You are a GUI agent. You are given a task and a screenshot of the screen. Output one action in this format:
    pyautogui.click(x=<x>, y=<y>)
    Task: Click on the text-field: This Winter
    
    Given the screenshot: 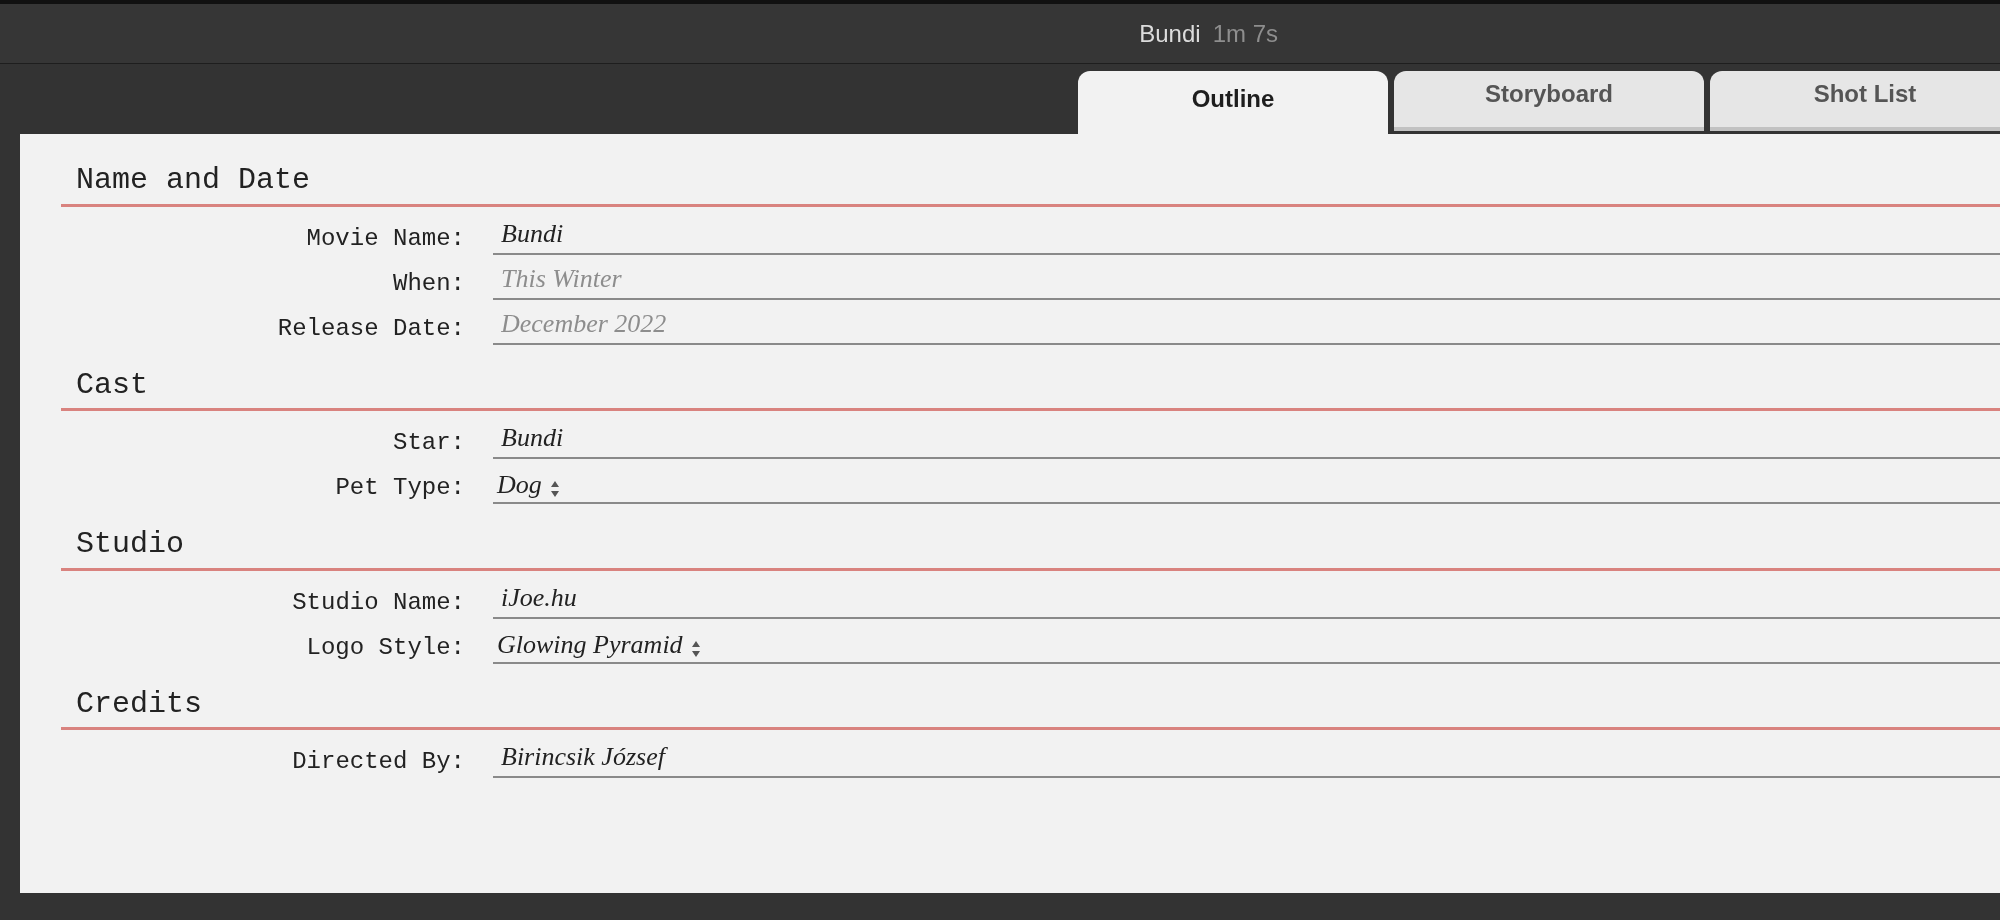 What is the action you would take?
    pyautogui.click(x=1246, y=281)
    